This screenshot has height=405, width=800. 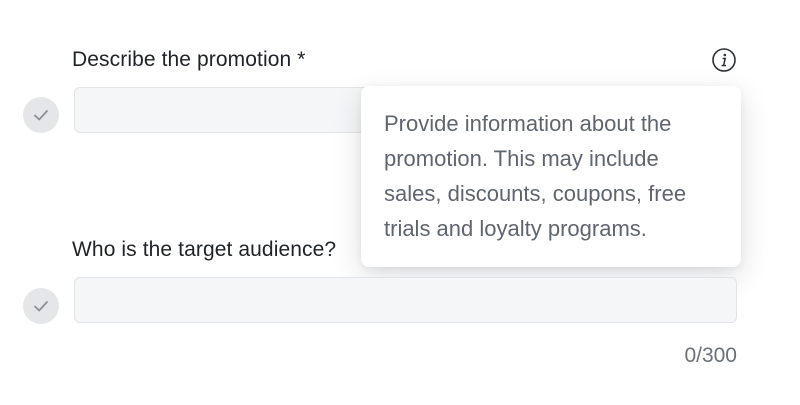 I want to click on promotion-label: Describe the promotion *, so click(x=189, y=59).